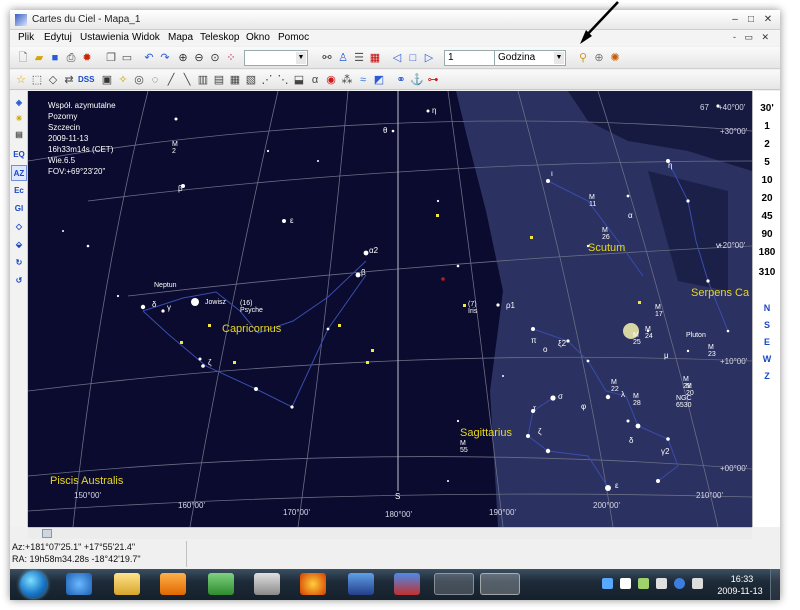 The image size is (800, 610). I want to click on menu-teleskop: Teleskop, so click(219, 37).